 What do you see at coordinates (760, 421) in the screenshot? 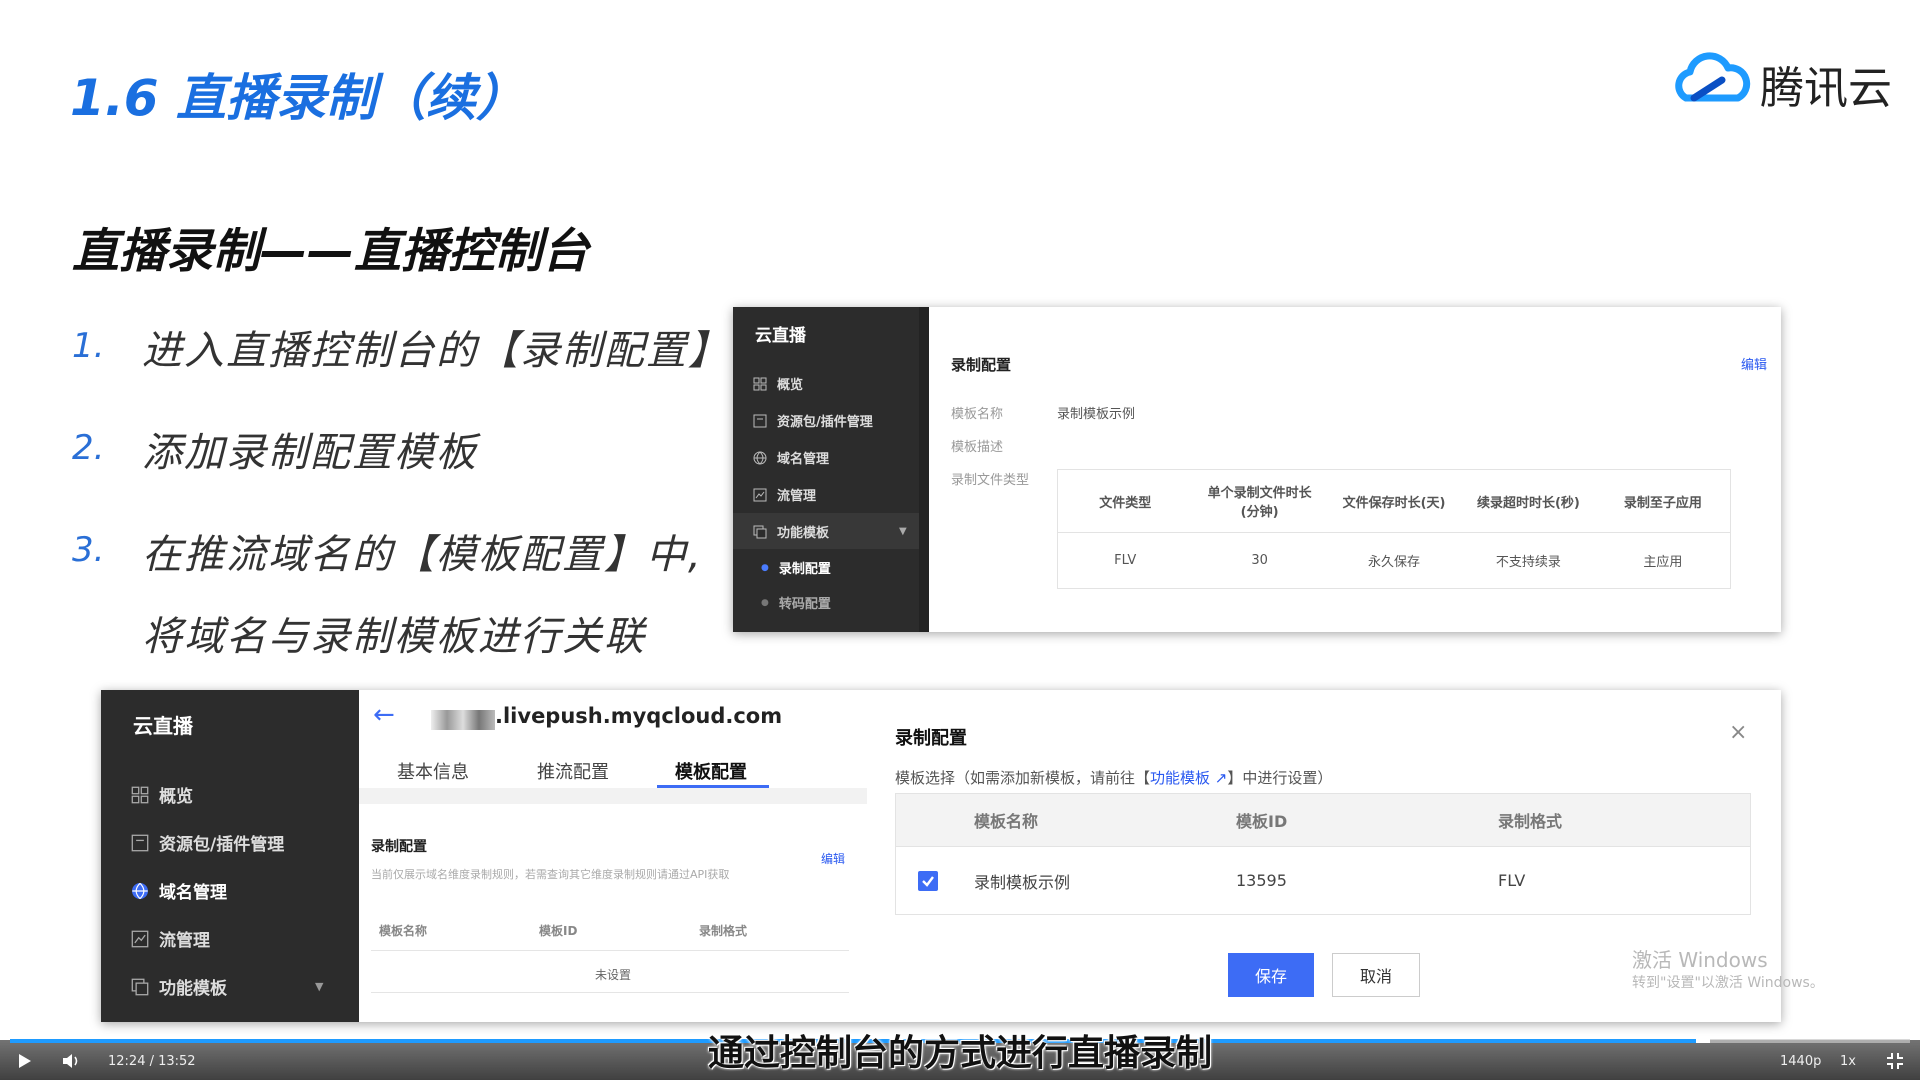
I see `package-icon` at bounding box center [760, 421].